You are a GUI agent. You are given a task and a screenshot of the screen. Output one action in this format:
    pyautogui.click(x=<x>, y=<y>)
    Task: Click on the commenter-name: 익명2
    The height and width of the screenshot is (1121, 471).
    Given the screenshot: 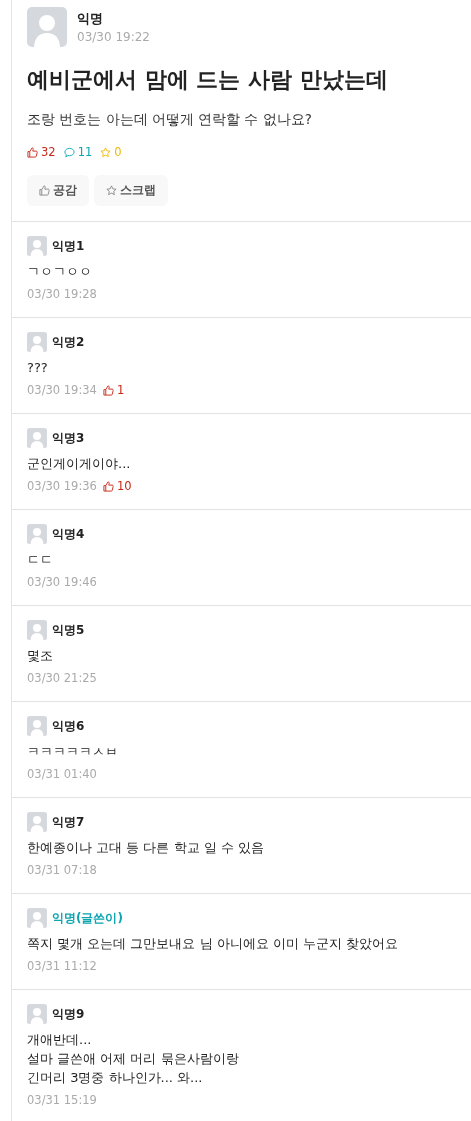 What is the action you would take?
    pyautogui.click(x=68, y=342)
    